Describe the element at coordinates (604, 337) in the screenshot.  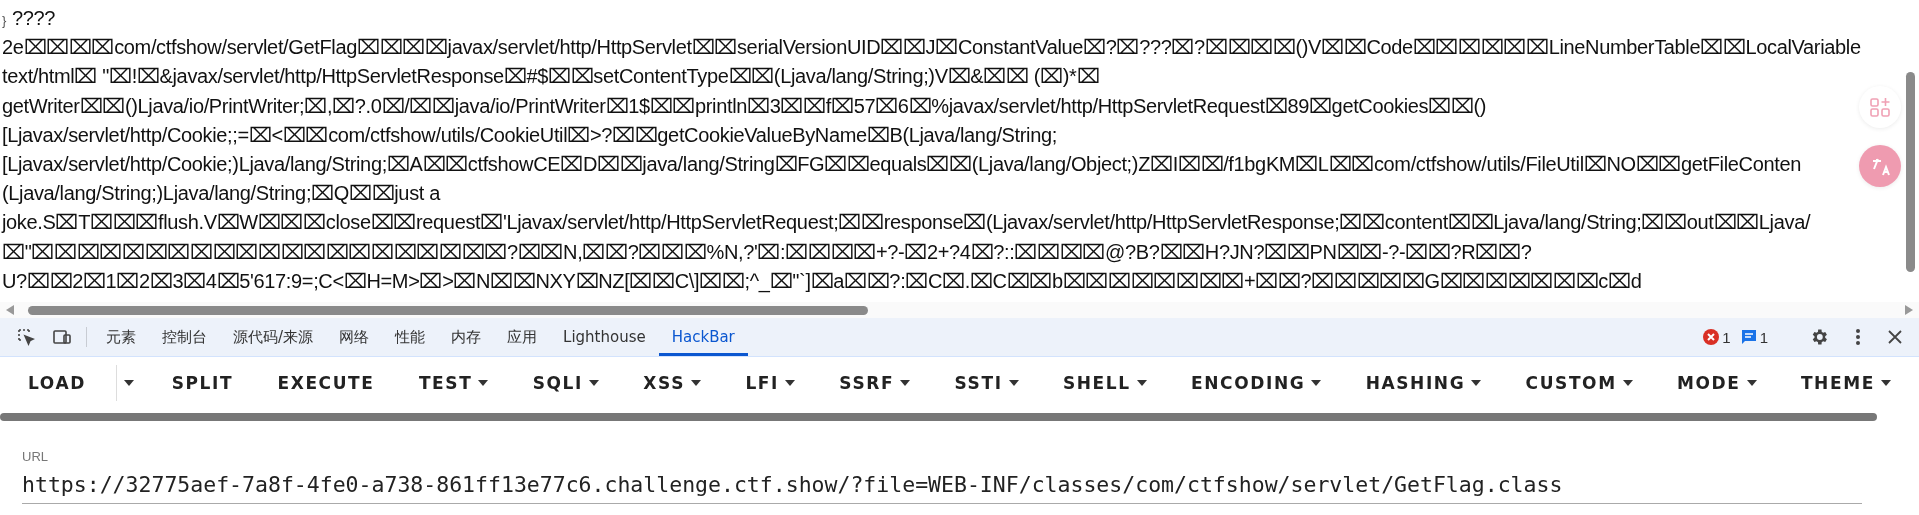
I see `devtools-tab: Lighthouse` at that location.